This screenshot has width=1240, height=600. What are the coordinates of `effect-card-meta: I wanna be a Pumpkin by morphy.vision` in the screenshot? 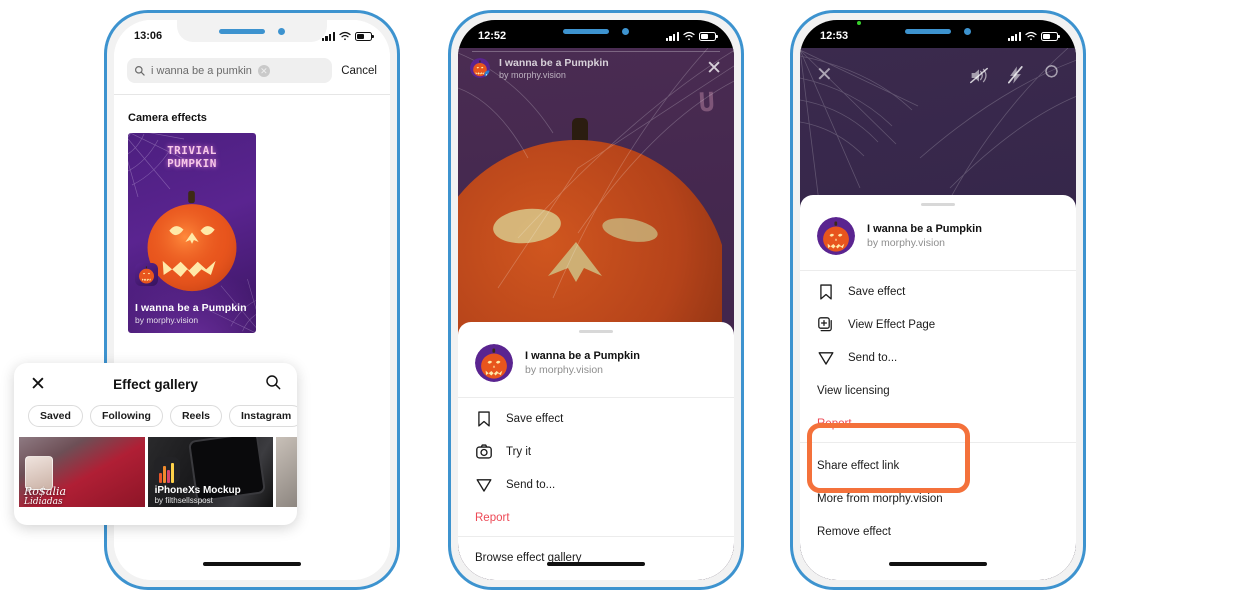 It's located at (192, 313).